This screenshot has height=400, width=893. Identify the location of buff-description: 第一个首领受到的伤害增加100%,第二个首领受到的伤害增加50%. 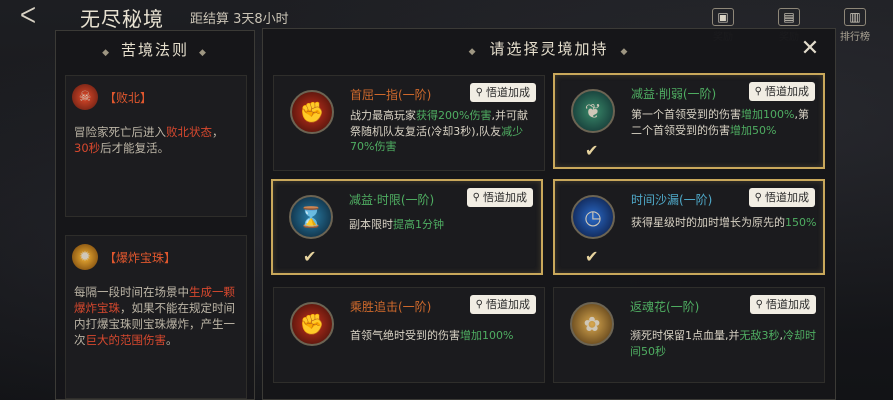
(720, 122).